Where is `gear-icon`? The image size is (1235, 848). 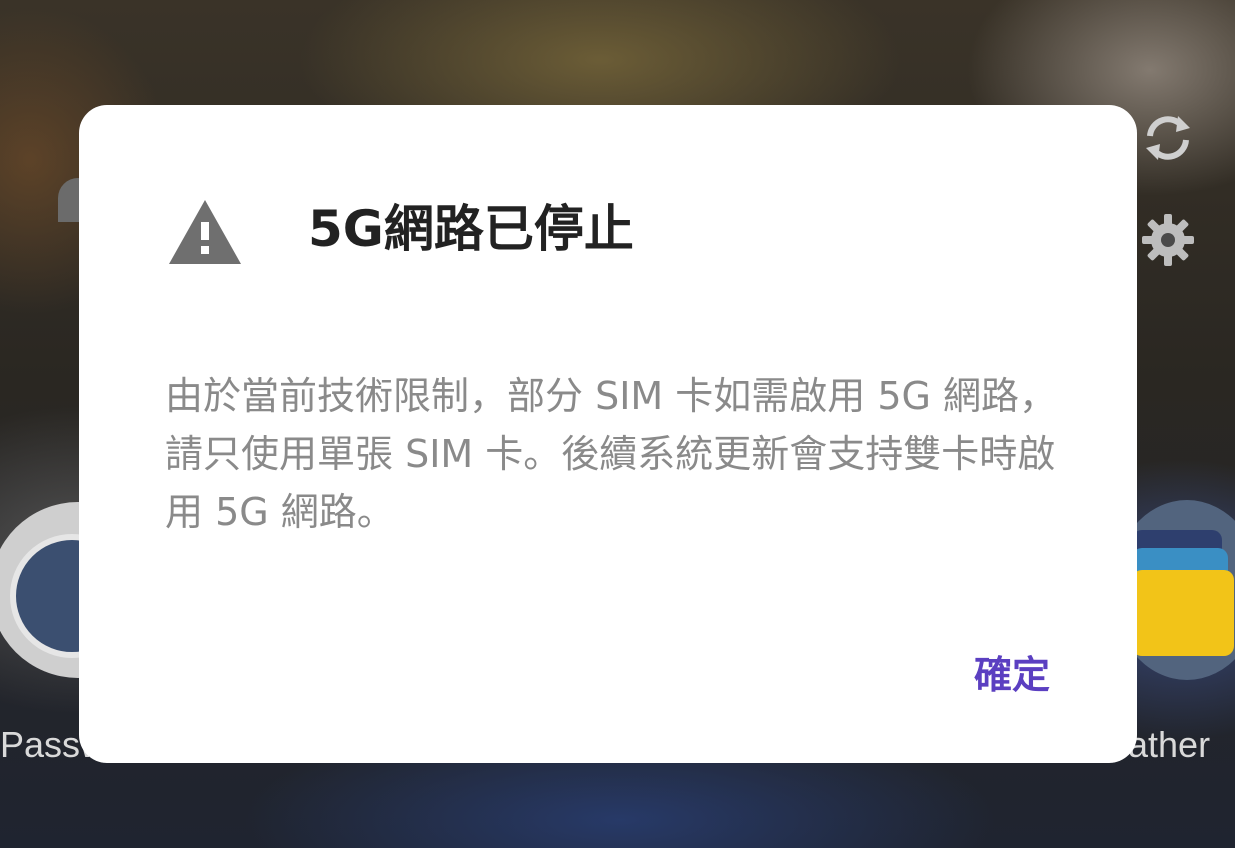
gear-icon is located at coordinates (1168, 240).